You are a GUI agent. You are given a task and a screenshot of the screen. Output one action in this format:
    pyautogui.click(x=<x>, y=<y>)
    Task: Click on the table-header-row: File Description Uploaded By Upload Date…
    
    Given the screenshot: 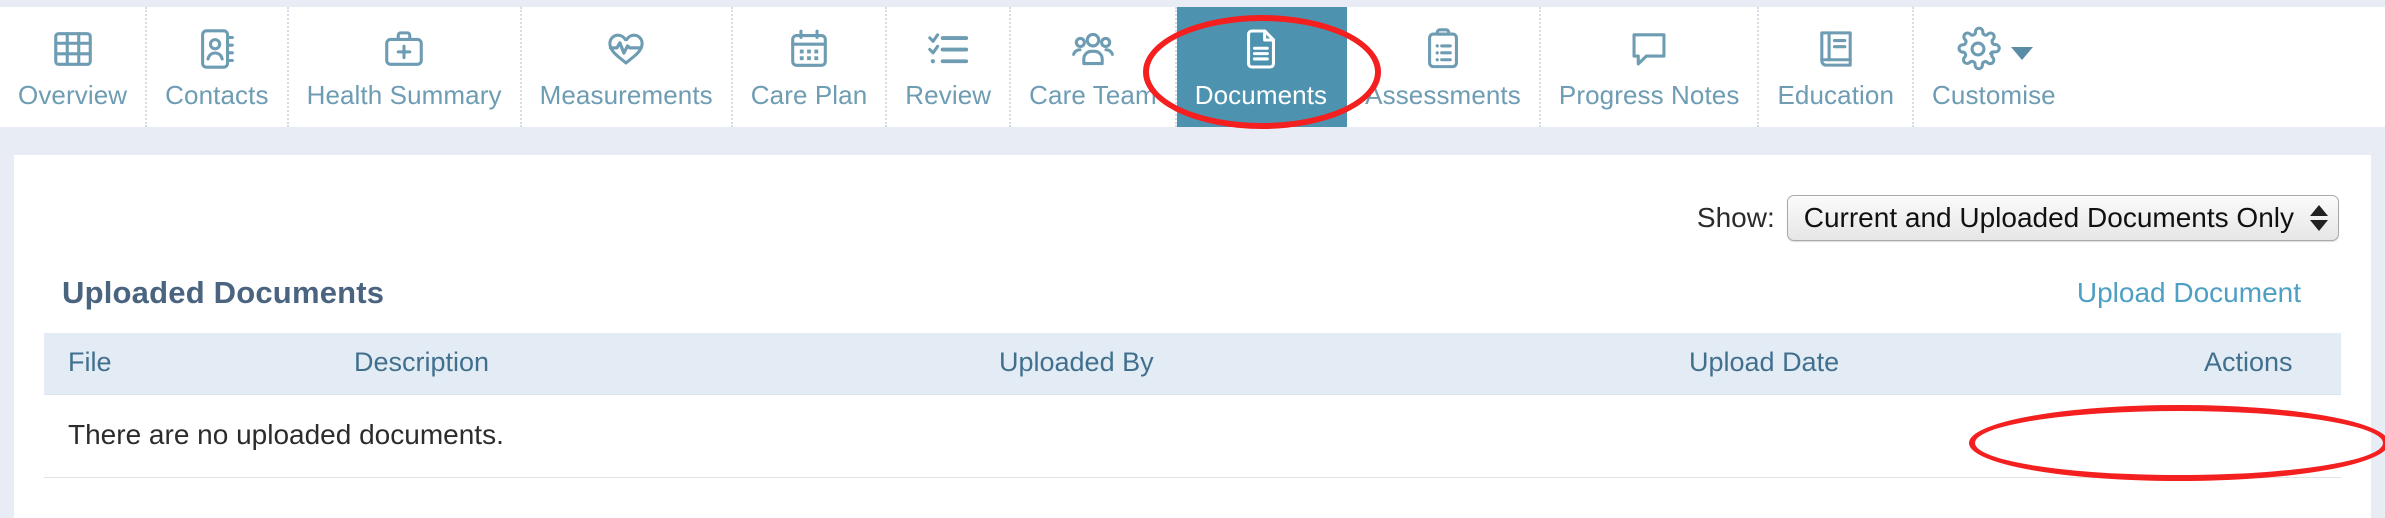 What is the action you would take?
    pyautogui.click(x=1192, y=364)
    